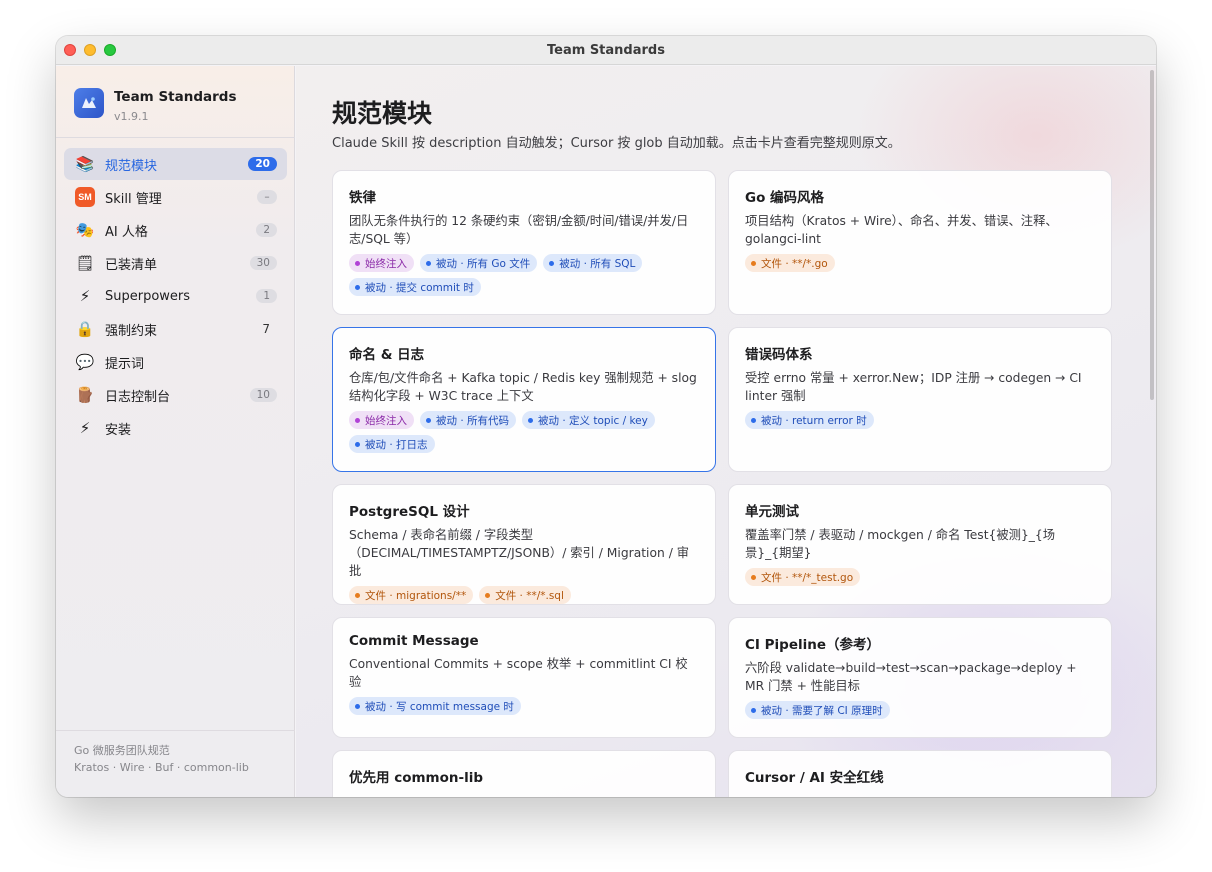  Describe the element at coordinates (920, 577) in the screenshot. I see `card-tags: 文件 · **/*_test.go` at that location.